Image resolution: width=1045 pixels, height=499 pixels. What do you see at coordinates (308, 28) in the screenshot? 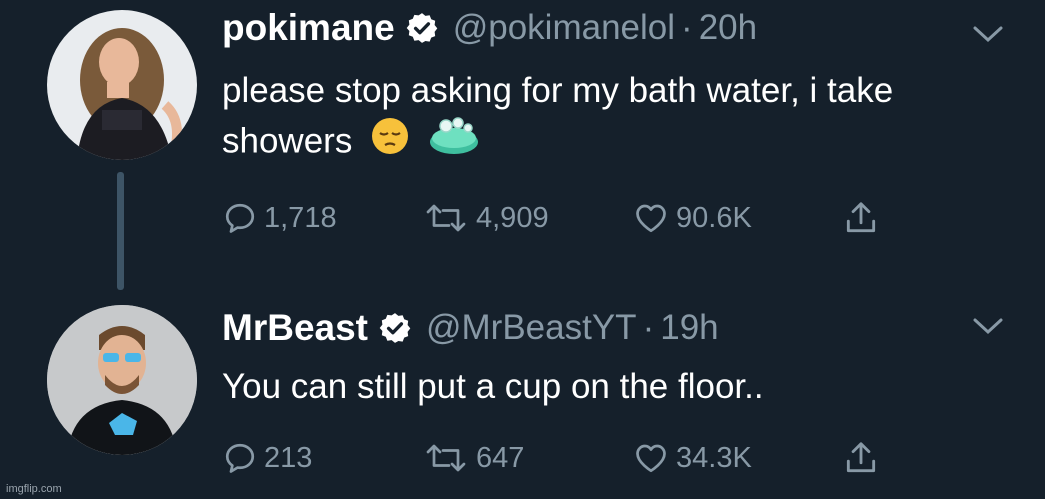
I see `display-name: pokimane` at bounding box center [308, 28].